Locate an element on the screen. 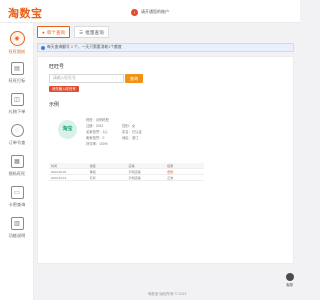  tab-label: 批量查询 is located at coordinates (94, 32).